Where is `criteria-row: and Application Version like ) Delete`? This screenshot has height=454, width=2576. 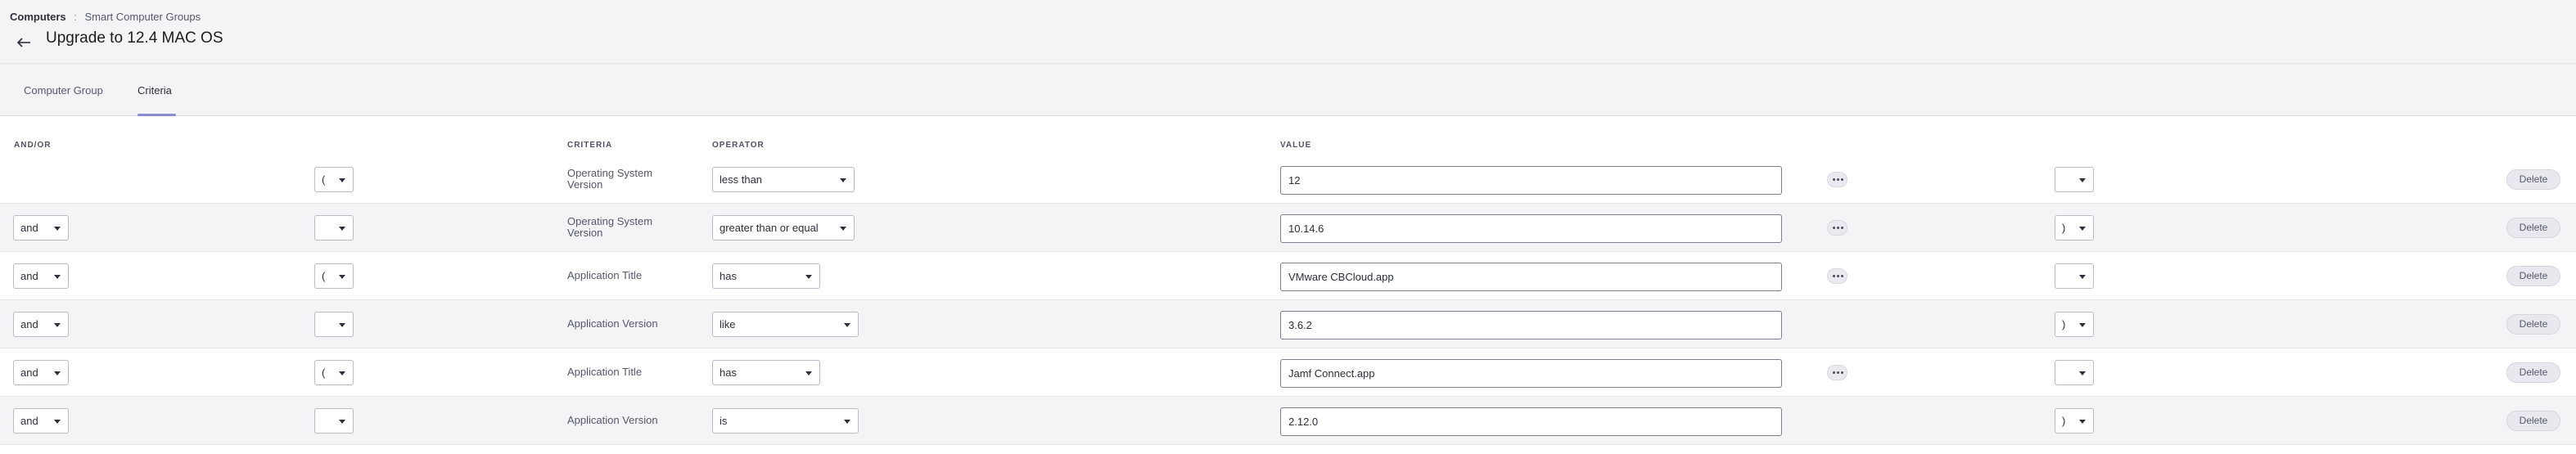 criteria-row: and Application Version like ) Delete is located at coordinates (1288, 324).